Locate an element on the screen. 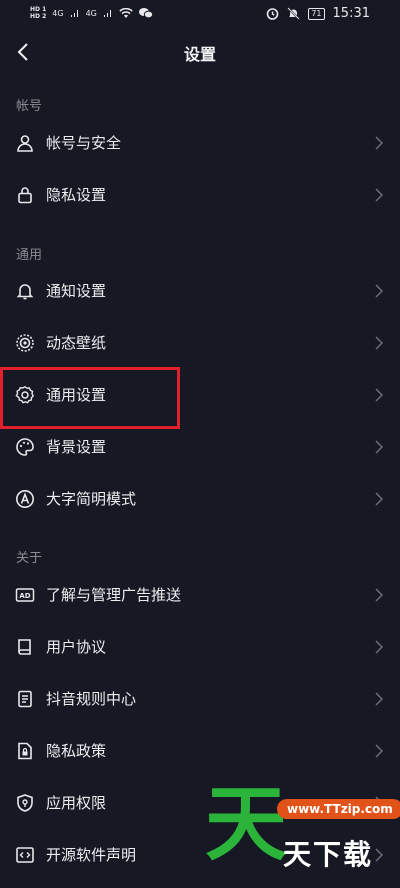 The width and height of the screenshot is (400, 888). row-privacy-settings: 隐私设置 is located at coordinates (200, 195).